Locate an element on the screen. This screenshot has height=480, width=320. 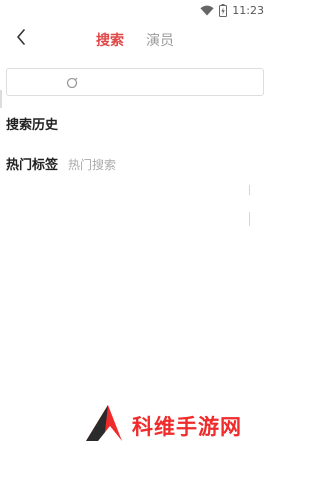
watermark-logo is located at coordinates (106, 426).